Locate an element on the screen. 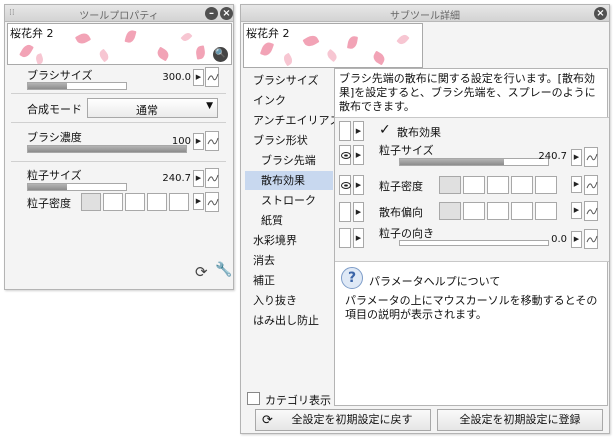 The image size is (615, 442). category-item: アンチエイリアス is located at coordinates (293, 120).